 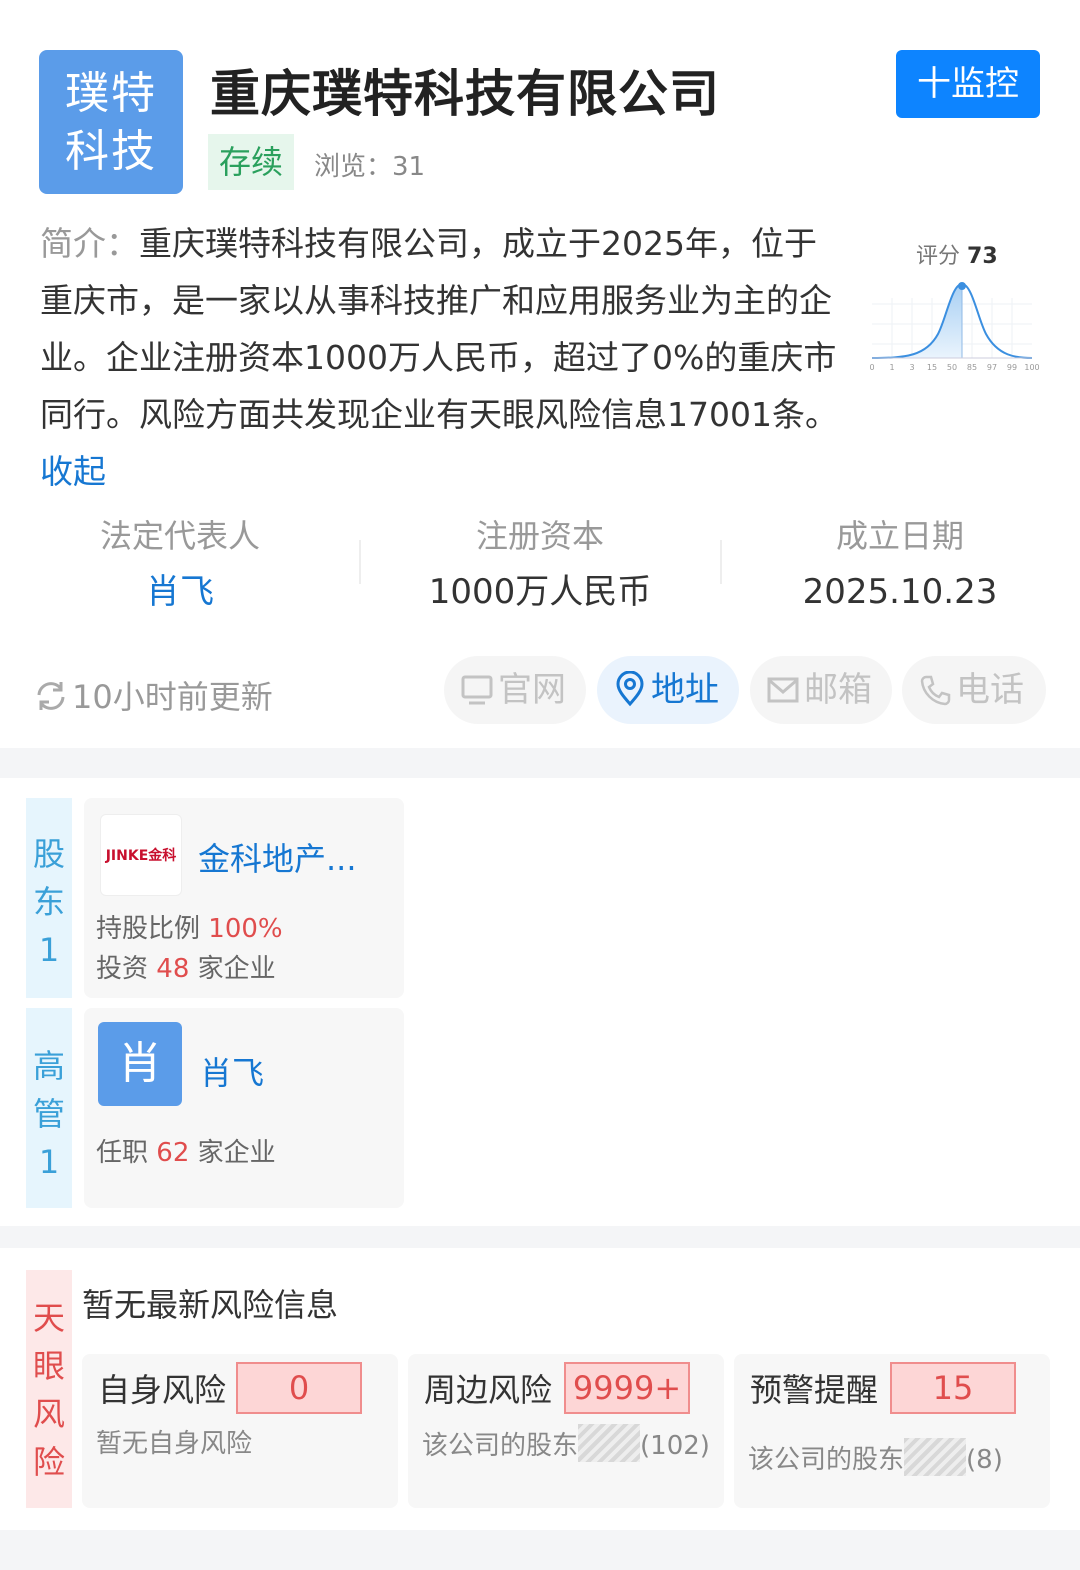 I want to click on score-tick: 99, so click(x=1012, y=367).